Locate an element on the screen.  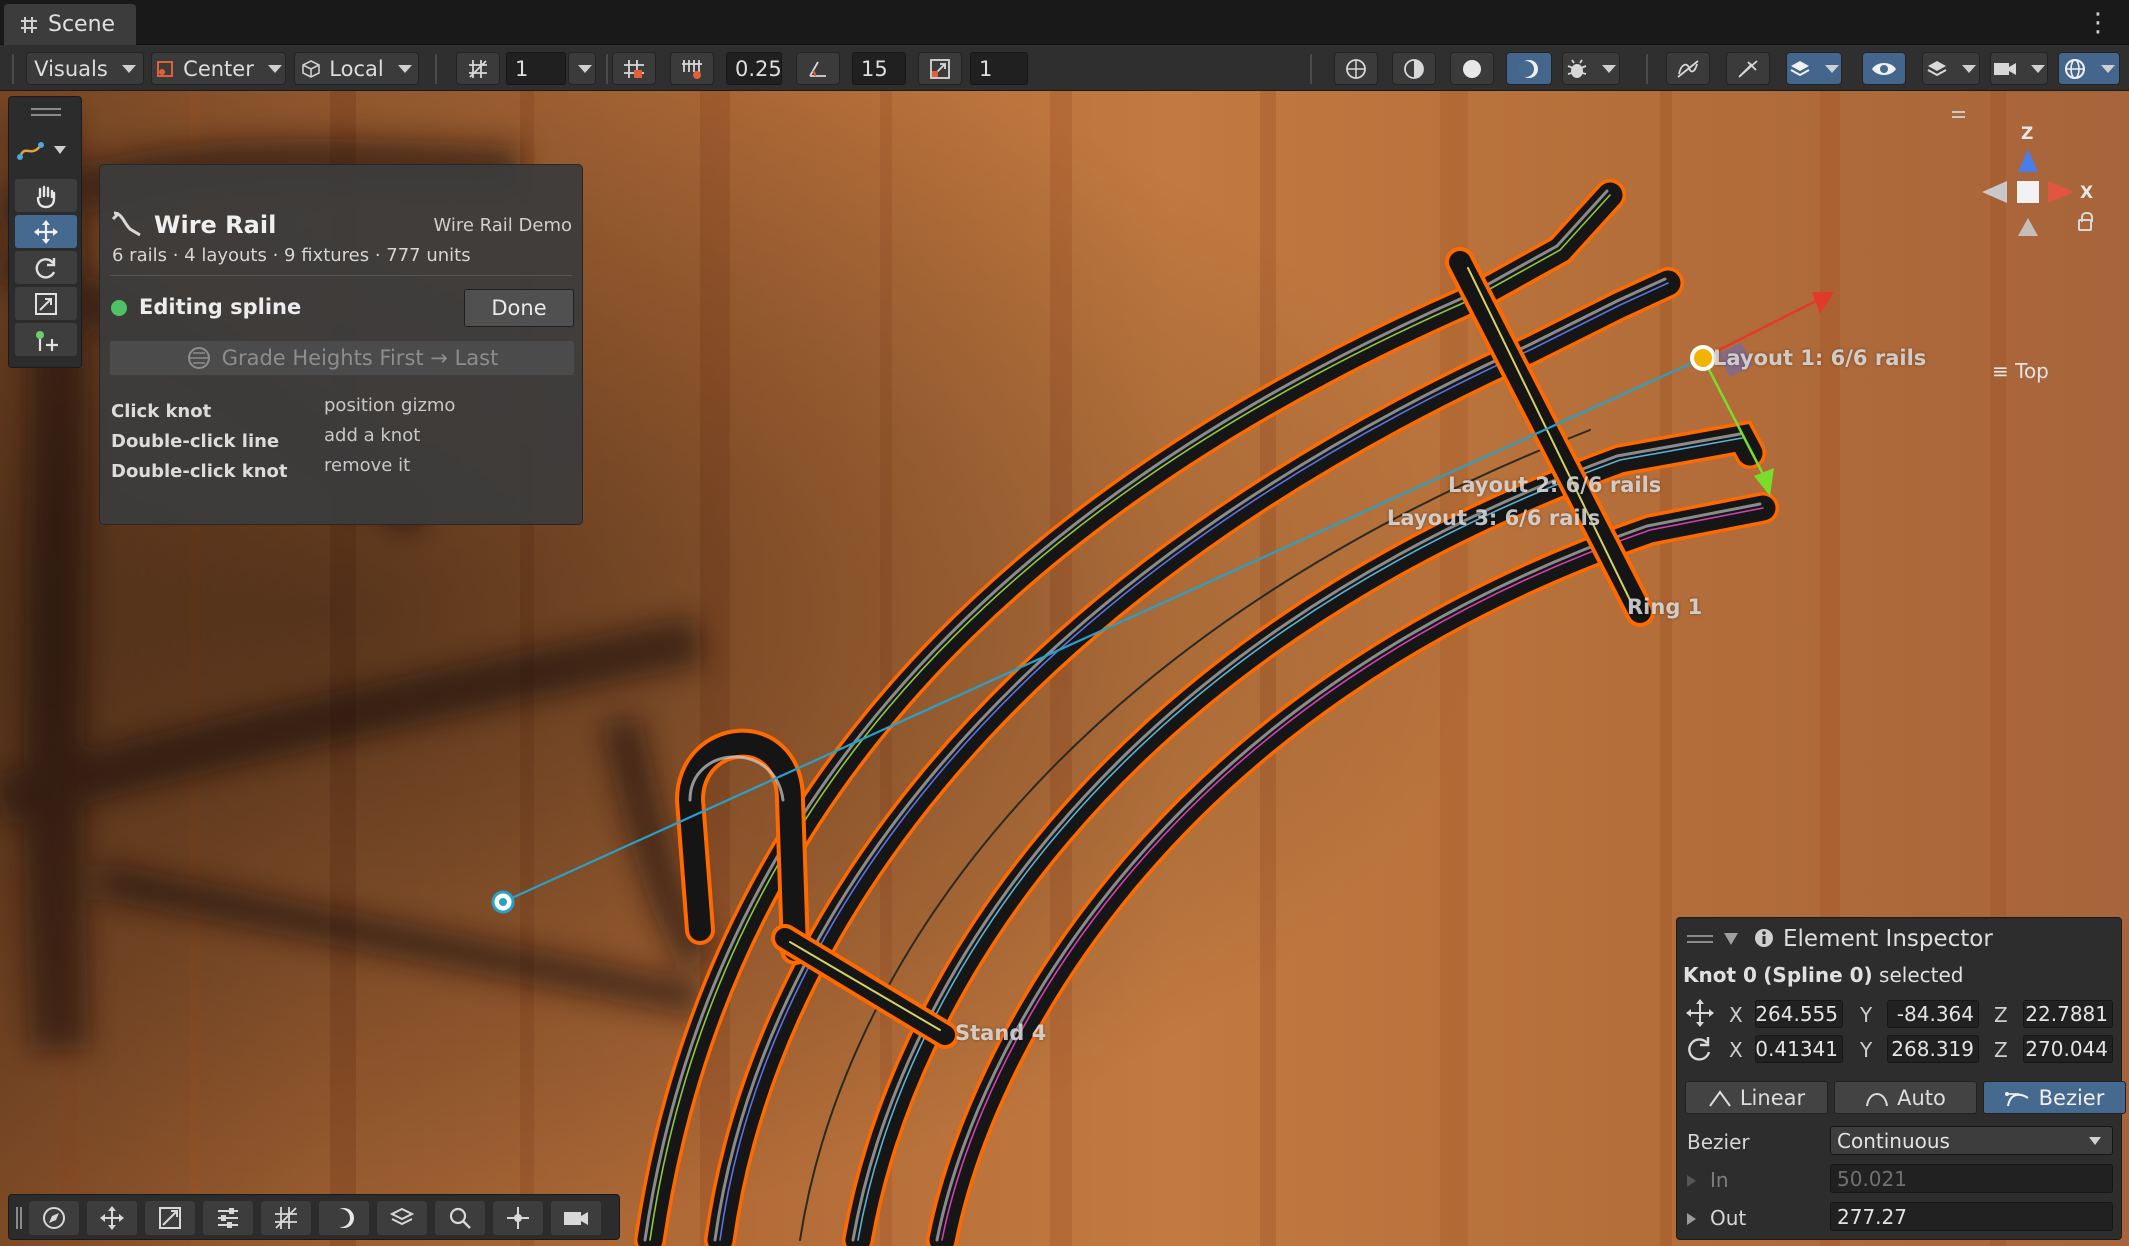
grid-snap-button is located at coordinates (478, 68).